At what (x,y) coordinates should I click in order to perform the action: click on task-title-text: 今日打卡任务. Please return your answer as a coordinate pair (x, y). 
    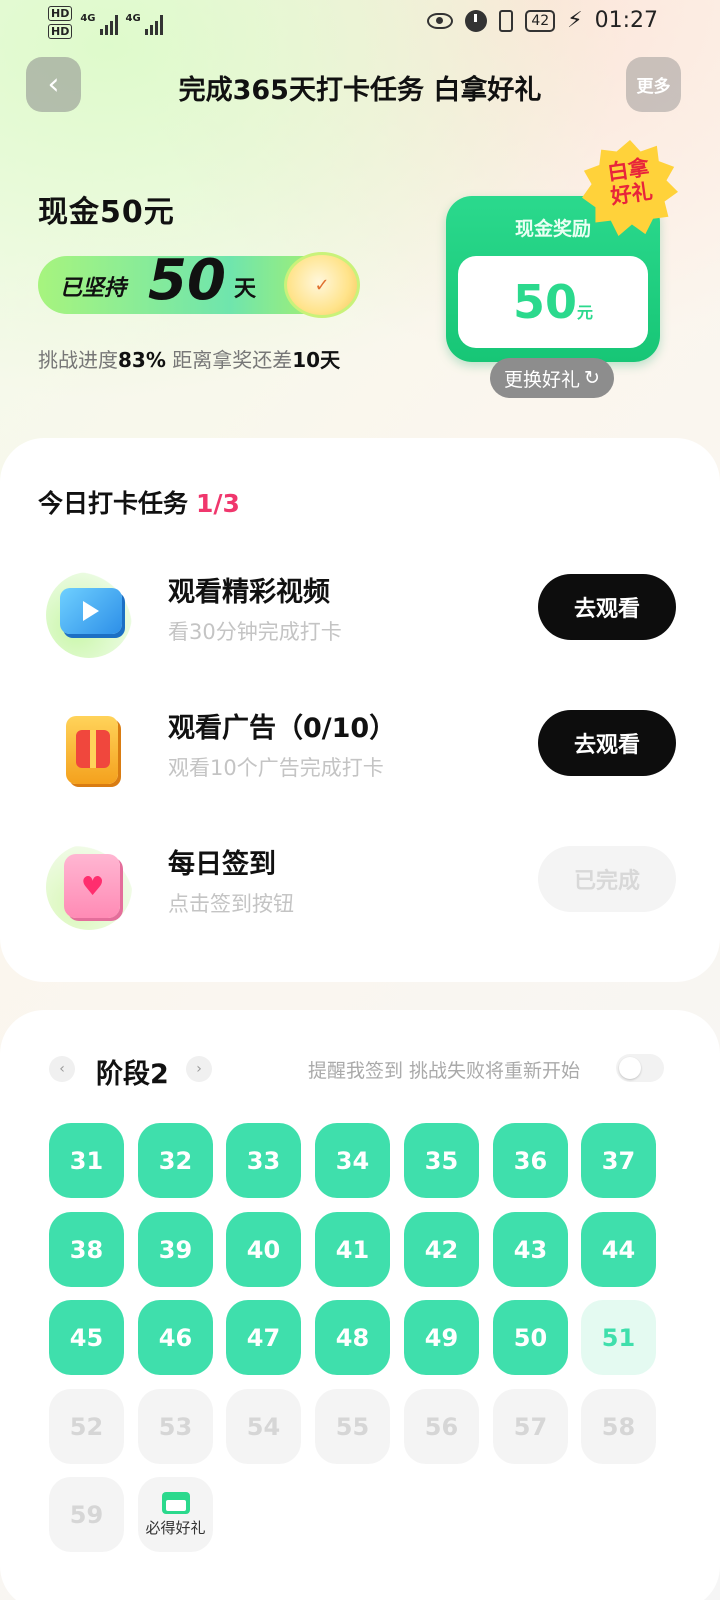
    Looking at the image, I should click on (113, 503).